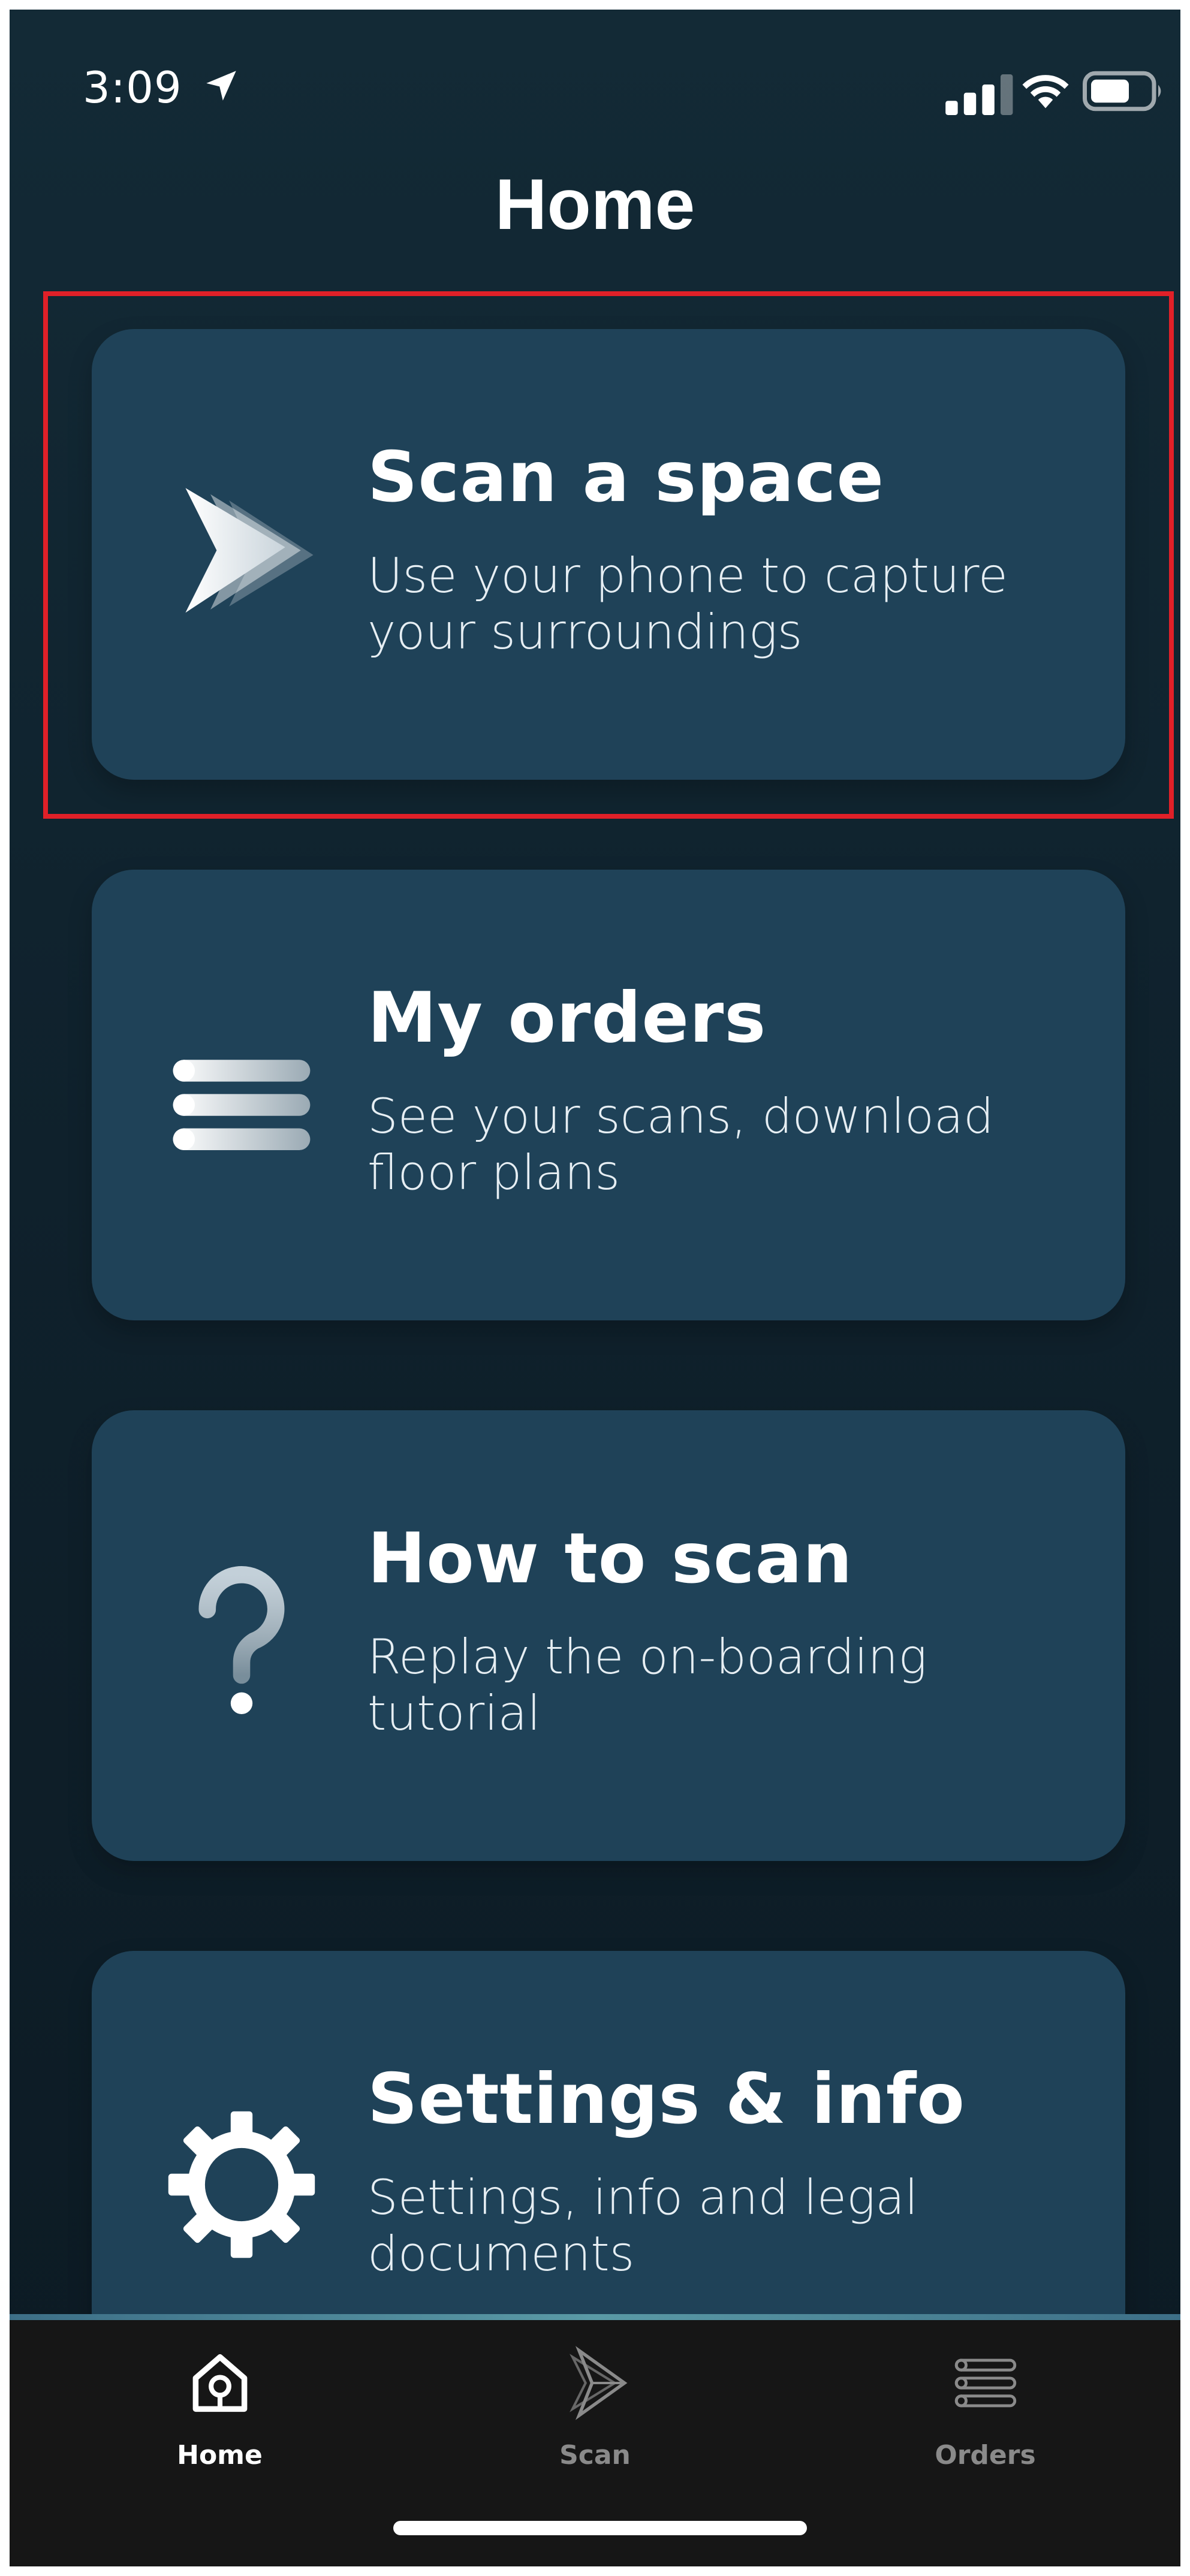 This screenshot has height=2576, width=1190. I want to click on tab-home: Home, so click(220, 2410).